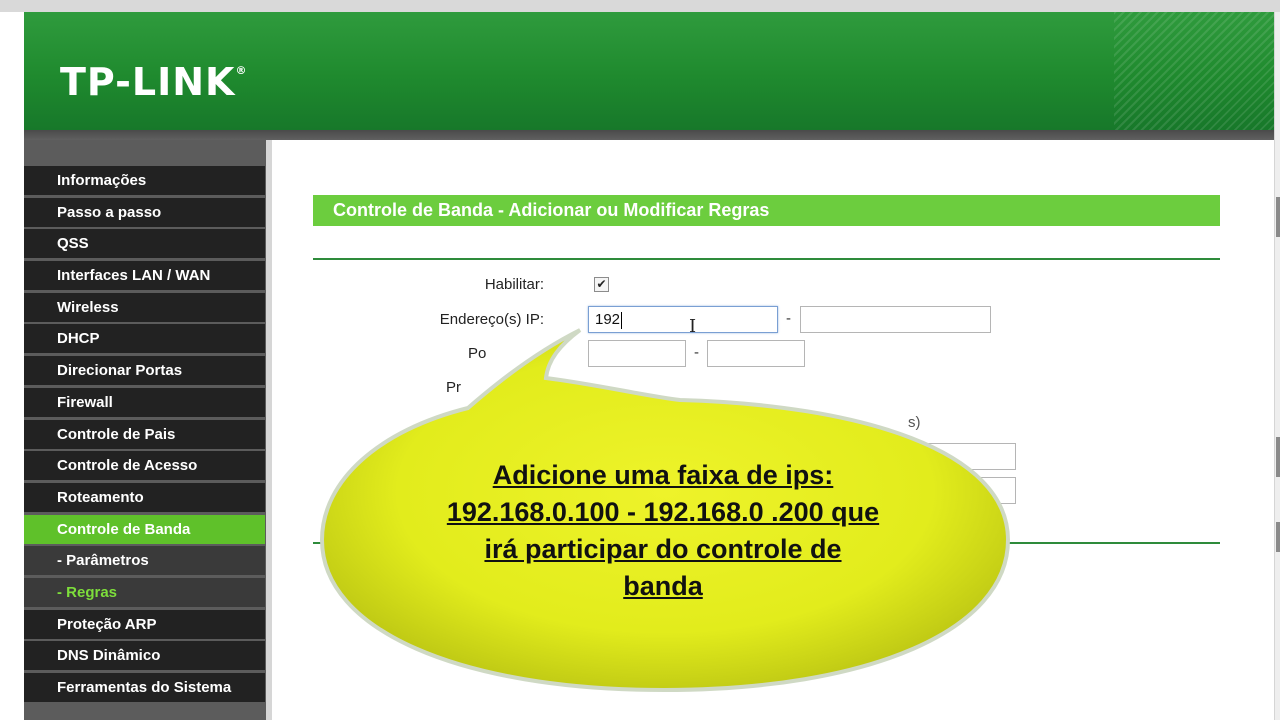  What do you see at coordinates (12, 366) in the screenshot?
I see `left-gutter` at bounding box center [12, 366].